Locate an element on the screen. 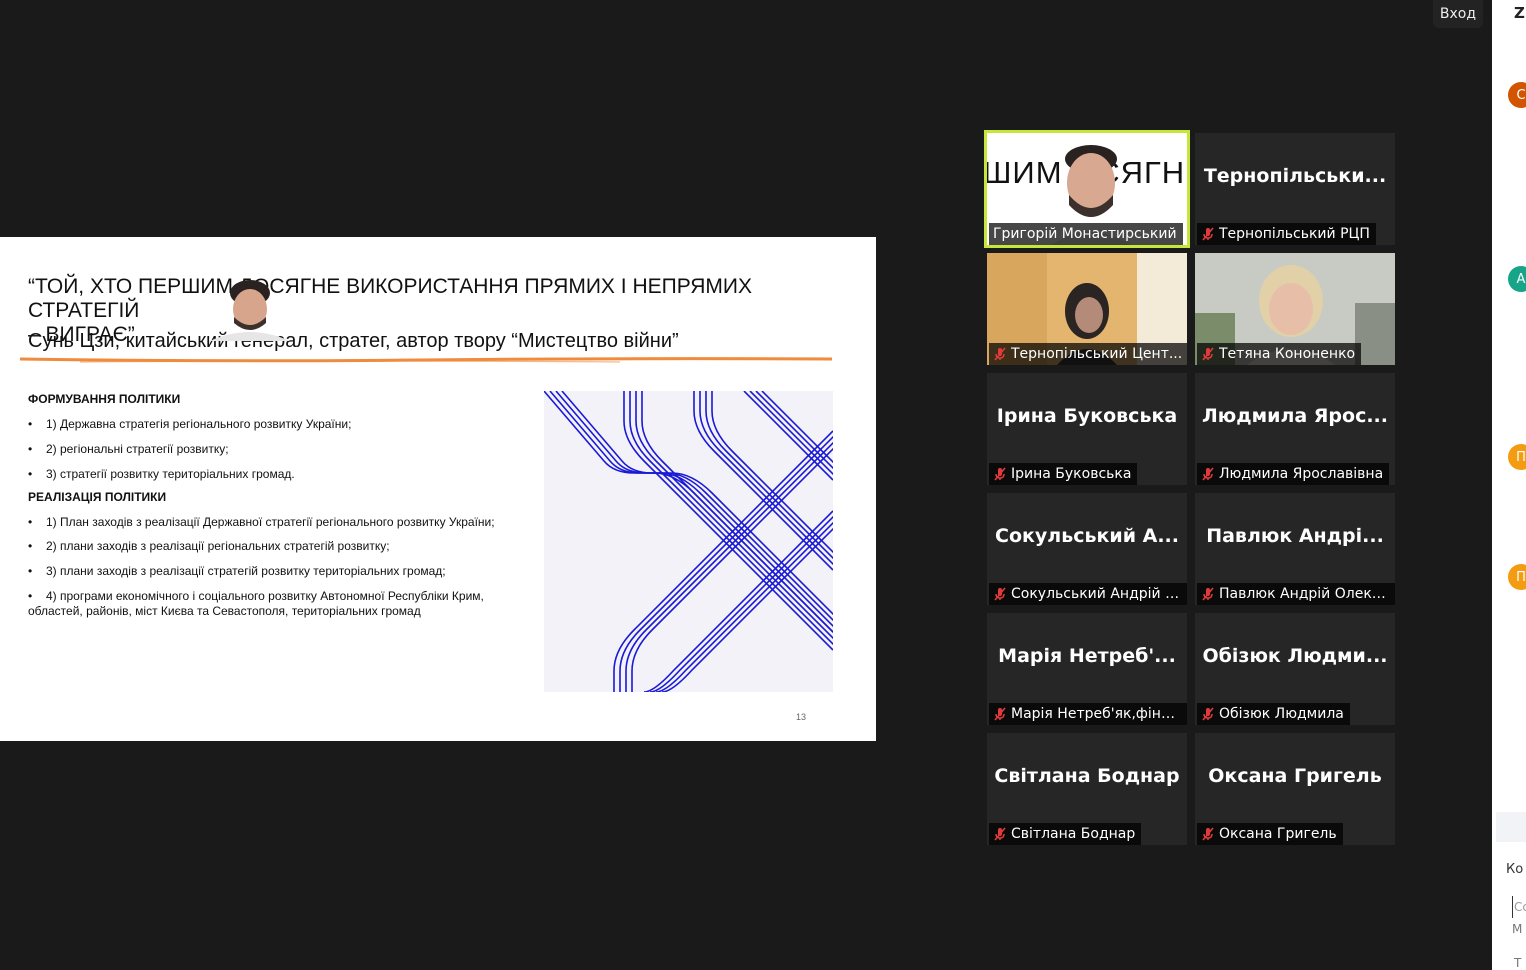 This screenshot has height=970, width=1526. avatar: С is located at coordinates (1517, 95).